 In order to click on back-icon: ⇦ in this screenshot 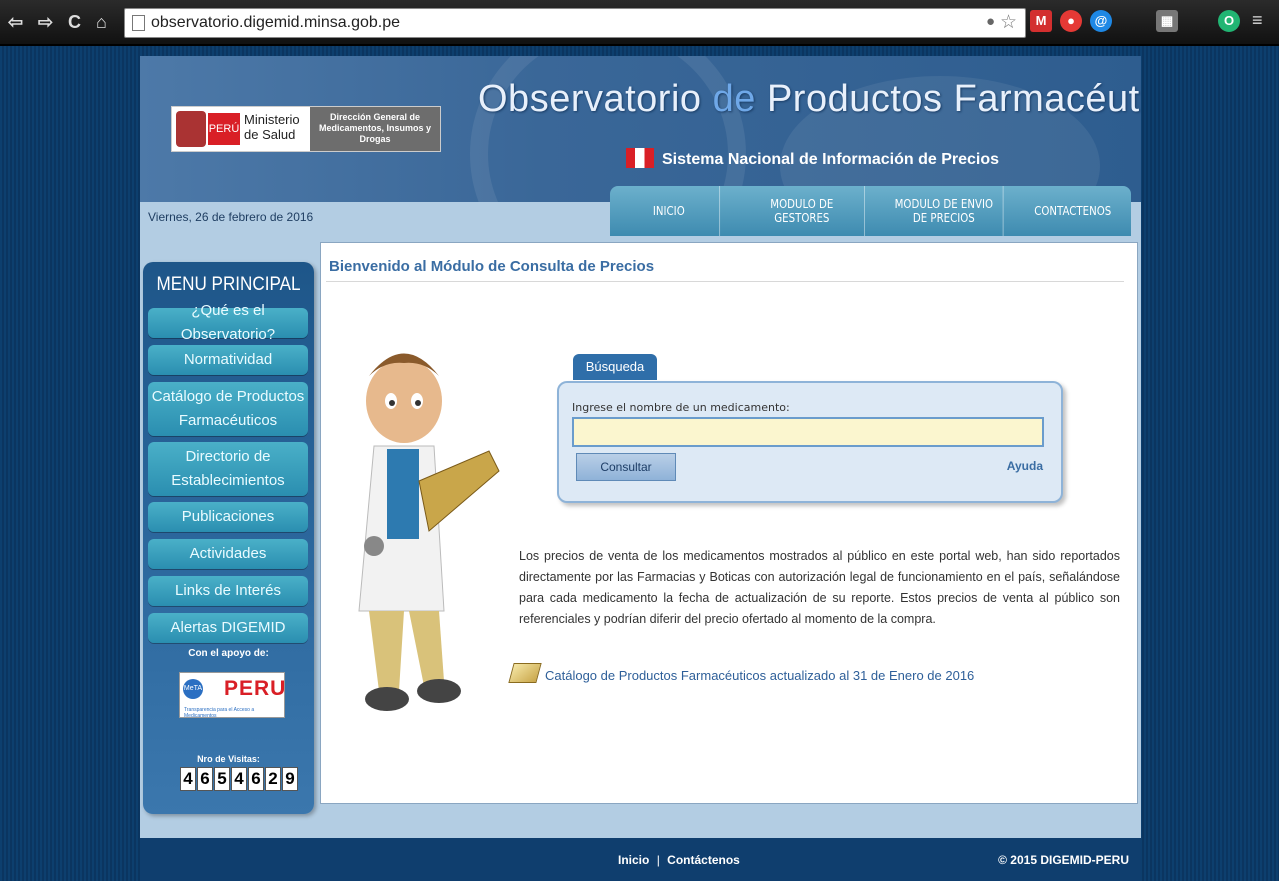, I will do `click(15, 22)`.